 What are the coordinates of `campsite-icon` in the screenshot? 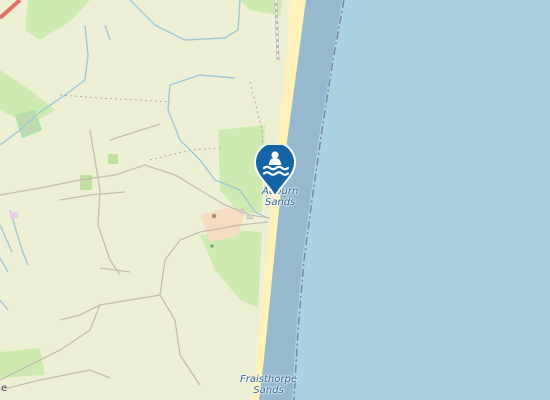 It's located at (214, 216).